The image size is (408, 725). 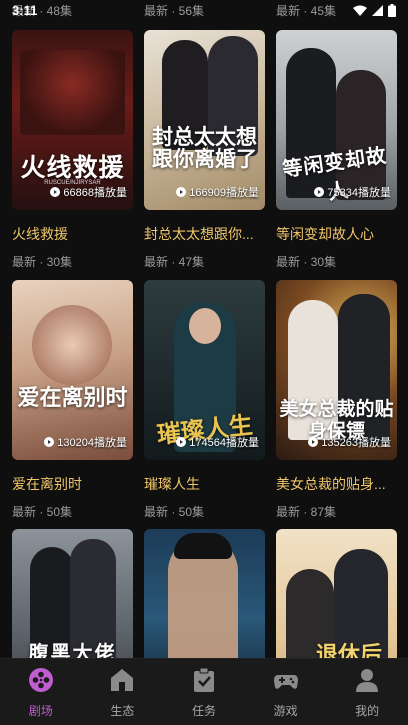 I want to click on drama-card: 封总太太想跟你离婚了 166909播放量 封总太太想跟你... 最新 · 47集, so click(x=204, y=150).